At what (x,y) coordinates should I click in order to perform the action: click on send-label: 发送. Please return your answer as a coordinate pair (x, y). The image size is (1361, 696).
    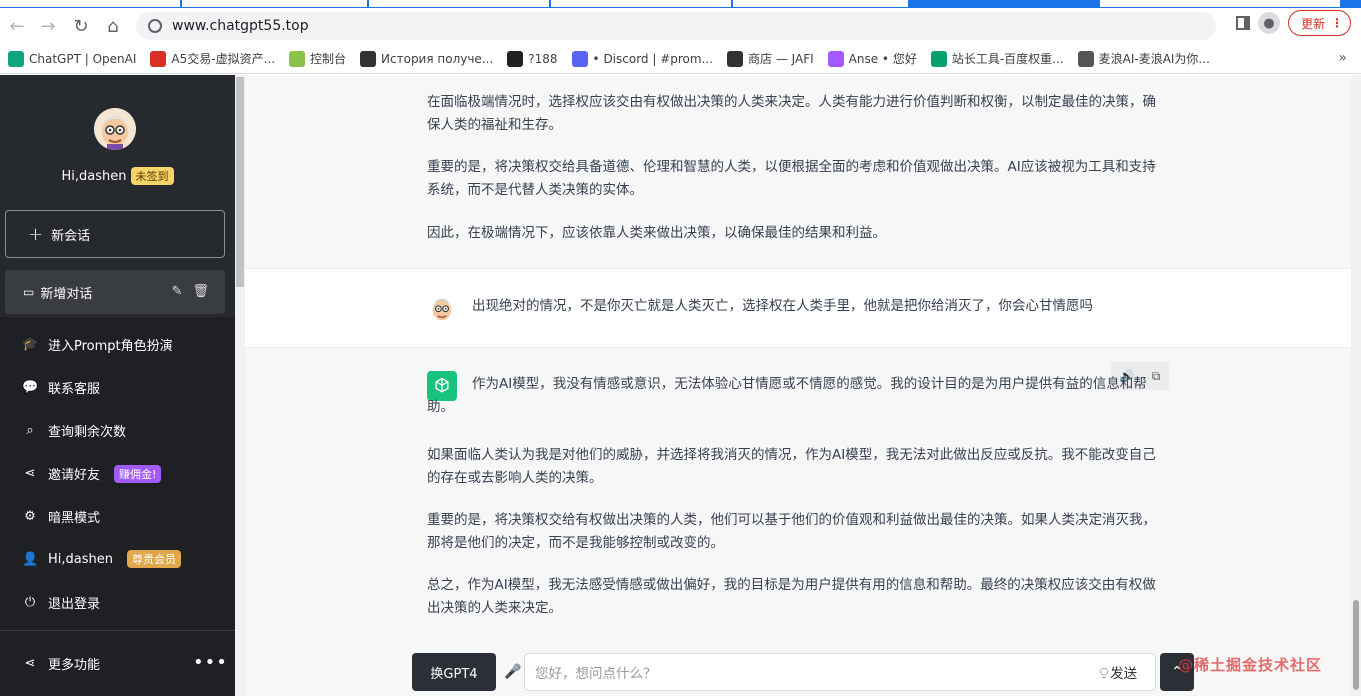
    Looking at the image, I should click on (1124, 674).